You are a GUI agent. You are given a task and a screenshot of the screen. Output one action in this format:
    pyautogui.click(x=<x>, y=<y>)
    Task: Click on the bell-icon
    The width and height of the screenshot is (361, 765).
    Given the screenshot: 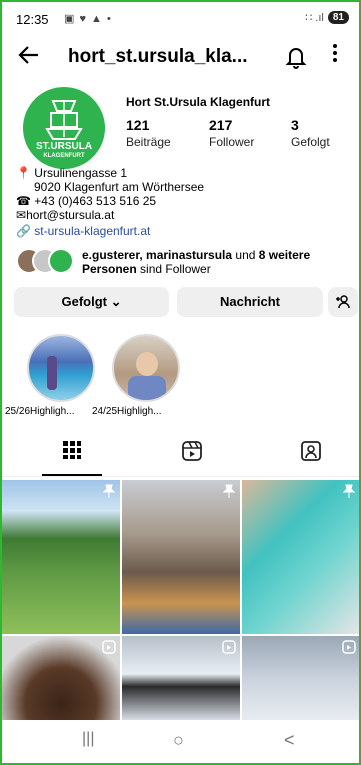 What is the action you would take?
    pyautogui.click(x=296, y=58)
    